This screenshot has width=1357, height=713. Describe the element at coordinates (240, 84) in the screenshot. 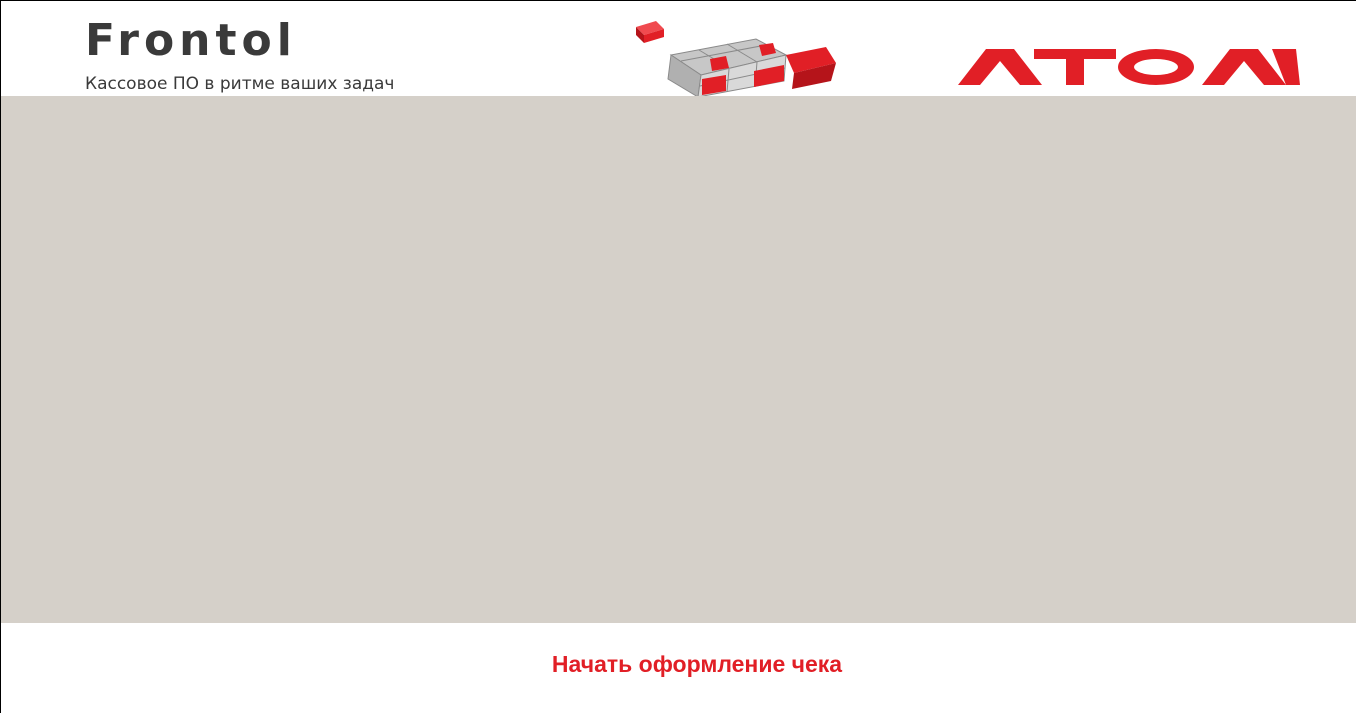

I see `brand-tagline: Кассовое ПО в ритме ваших задач` at that location.